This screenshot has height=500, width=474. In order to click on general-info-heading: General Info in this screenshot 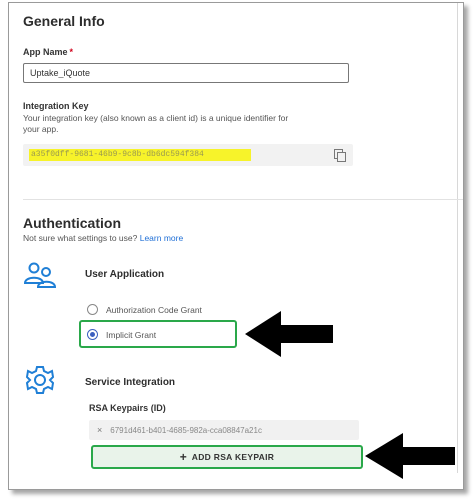, I will do `click(64, 21)`.